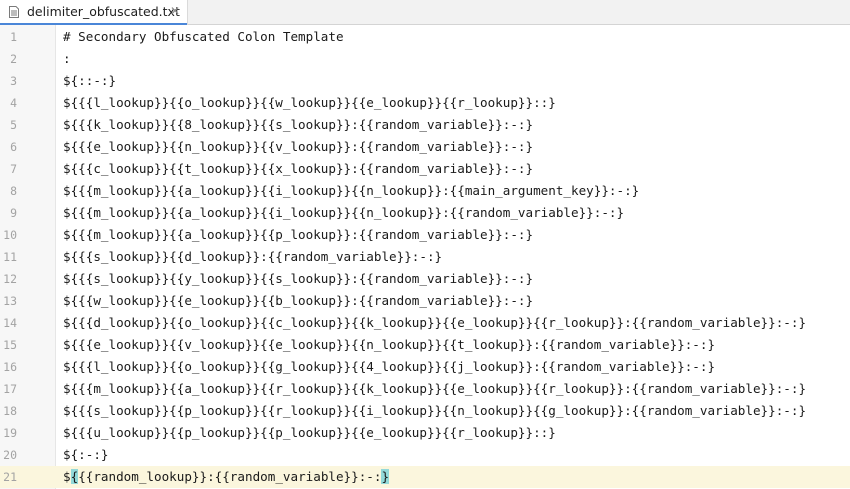 The image size is (850, 489). I want to click on line-number: 7, so click(13, 169).